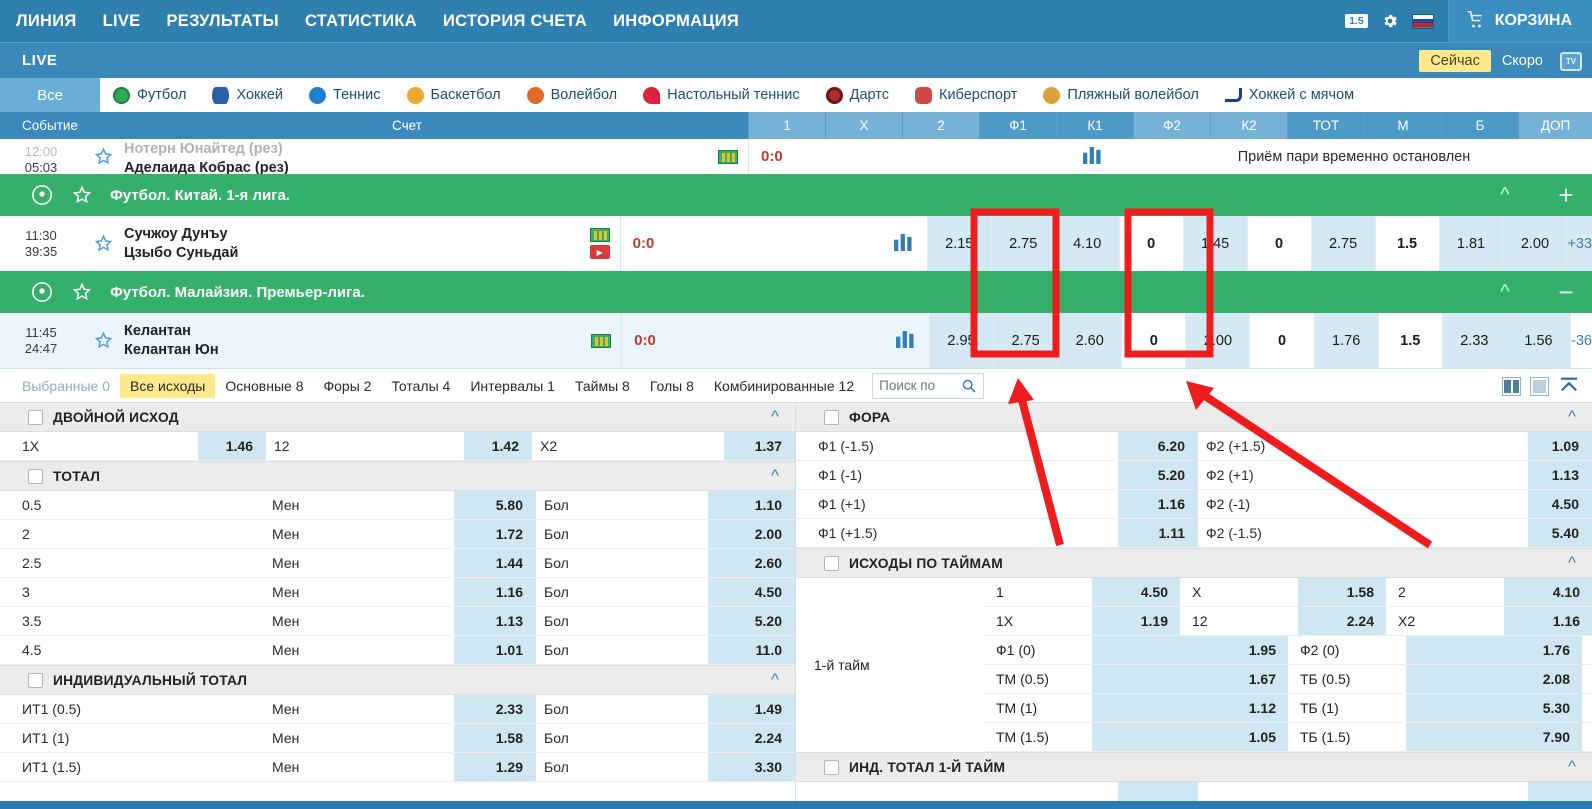 Image resolution: width=1592 pixels, height=809 pixels. What do you see at coordinates (1120, 95) in the screenshot?
I see `sport-tab-beach-volleyball: Пляжный волейбол` at bounding box center [1120, 95].